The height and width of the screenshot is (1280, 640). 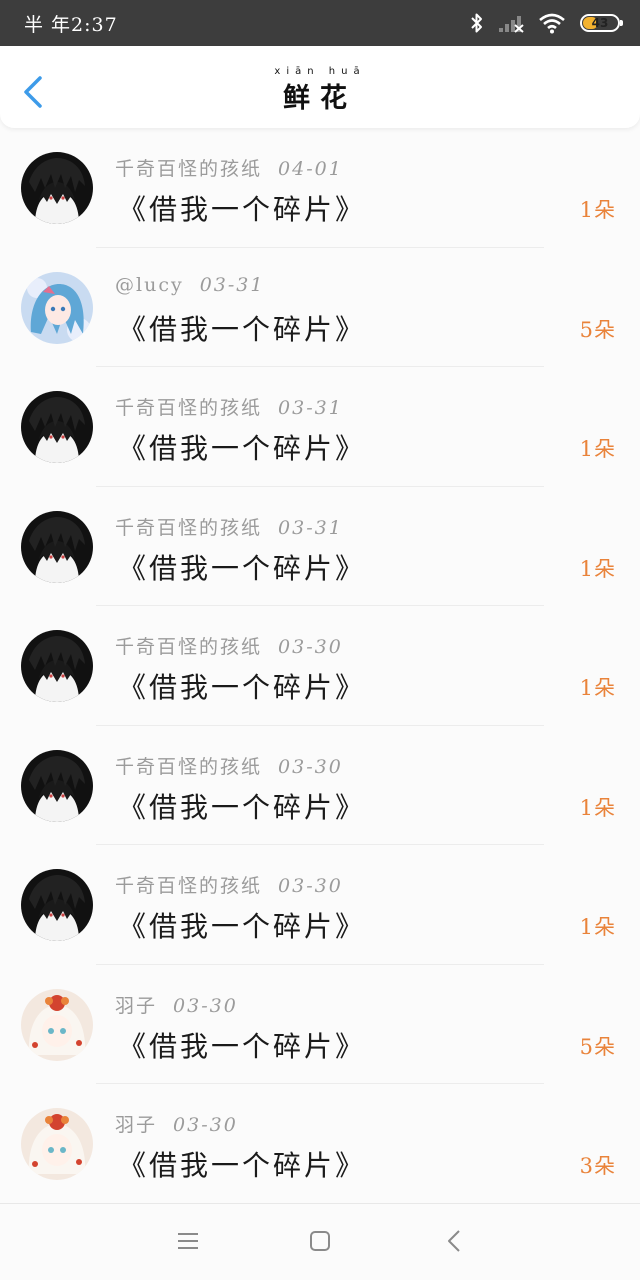 I want to click on home-square-icon, so click(x=320, y=1241).